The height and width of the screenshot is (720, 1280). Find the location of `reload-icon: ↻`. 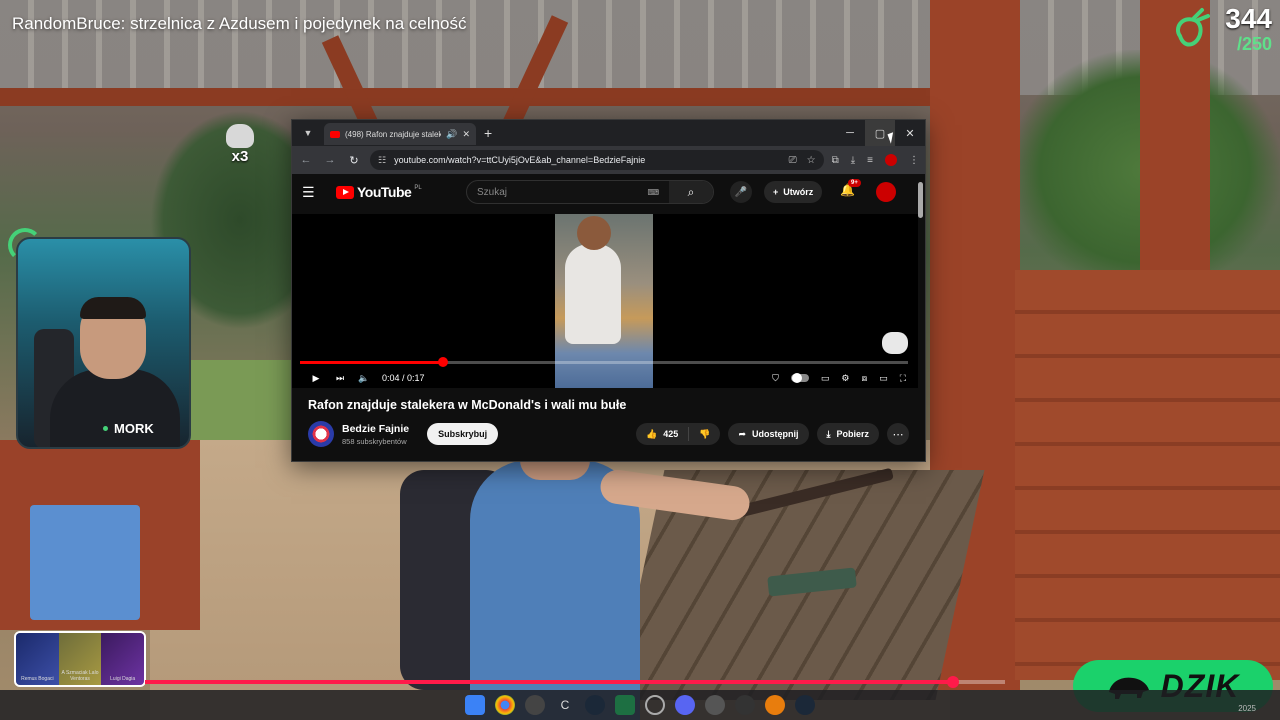

reload-icon: ↻ is located at coordinates (354, 160).